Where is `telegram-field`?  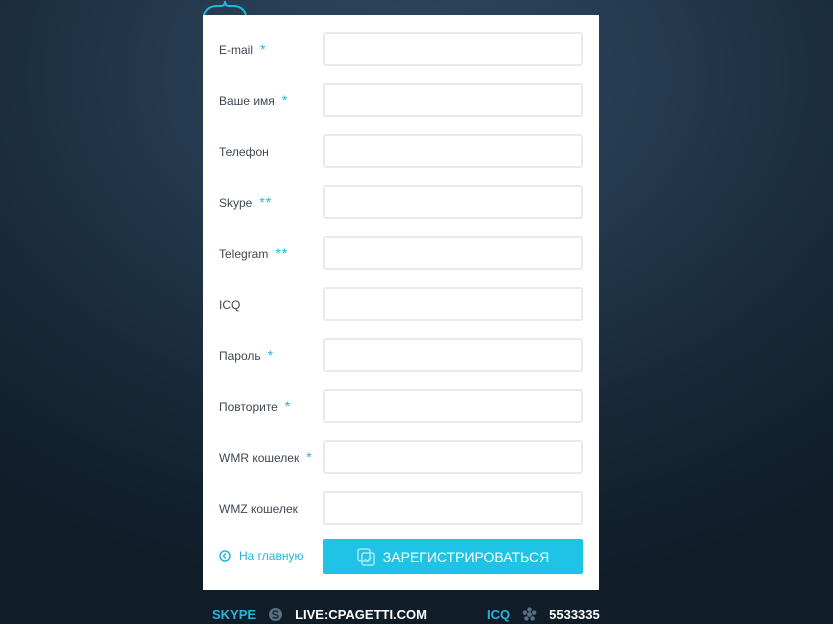 telegram-field is located at coordinates (453, 253).